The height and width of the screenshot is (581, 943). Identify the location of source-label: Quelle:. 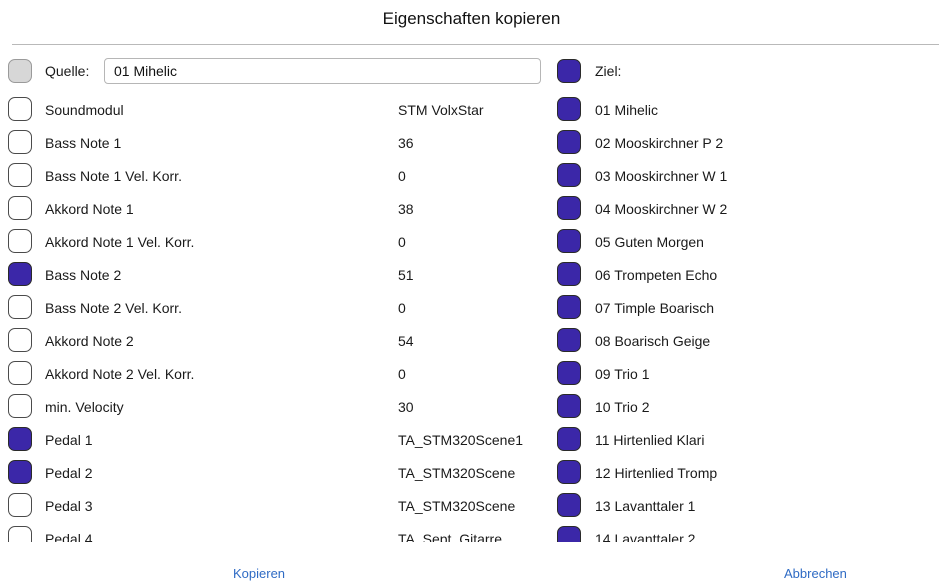
(67, 71).